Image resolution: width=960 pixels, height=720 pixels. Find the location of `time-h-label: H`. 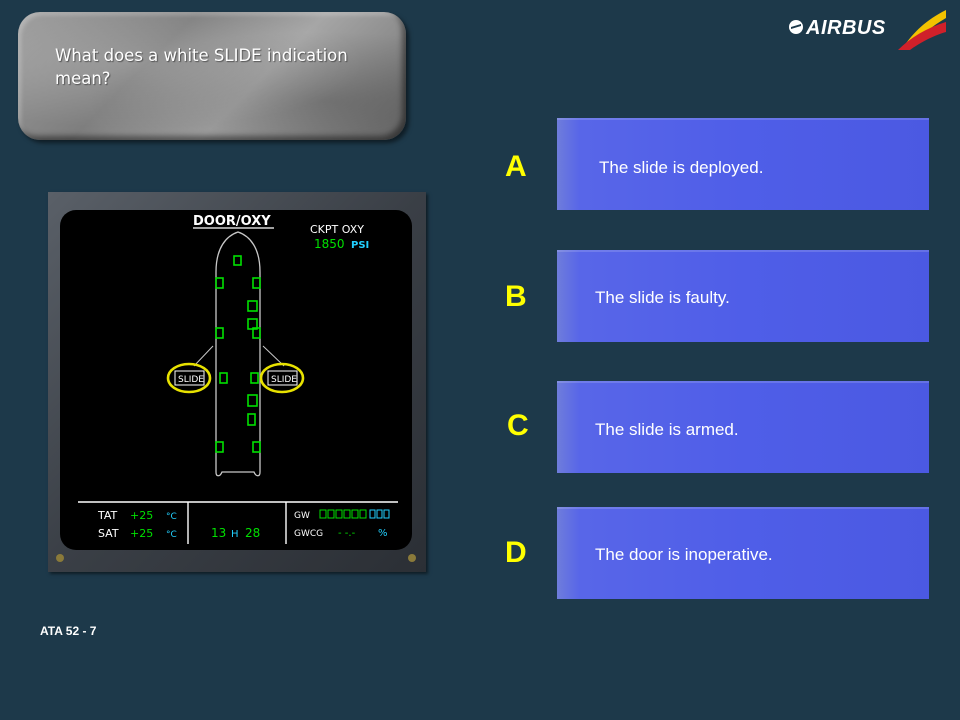

time-h-label: H is located at coordinates (235, 534).